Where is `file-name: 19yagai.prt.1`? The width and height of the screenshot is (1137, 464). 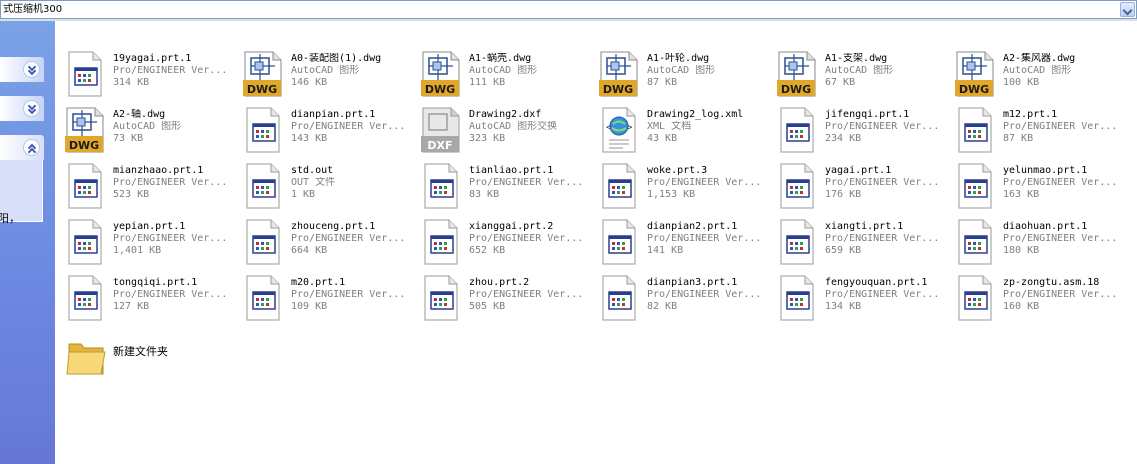 file-name: 19yagai.prt.1 is located at coordinates (152, 58).